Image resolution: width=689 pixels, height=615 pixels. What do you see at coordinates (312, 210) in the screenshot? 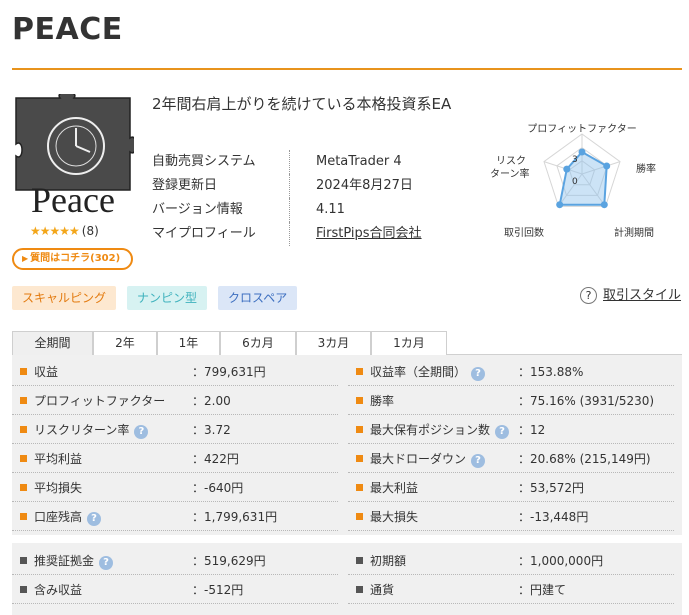
I see `info-row-version: バージョン情報 4.11` at bounding box center [312, 210].